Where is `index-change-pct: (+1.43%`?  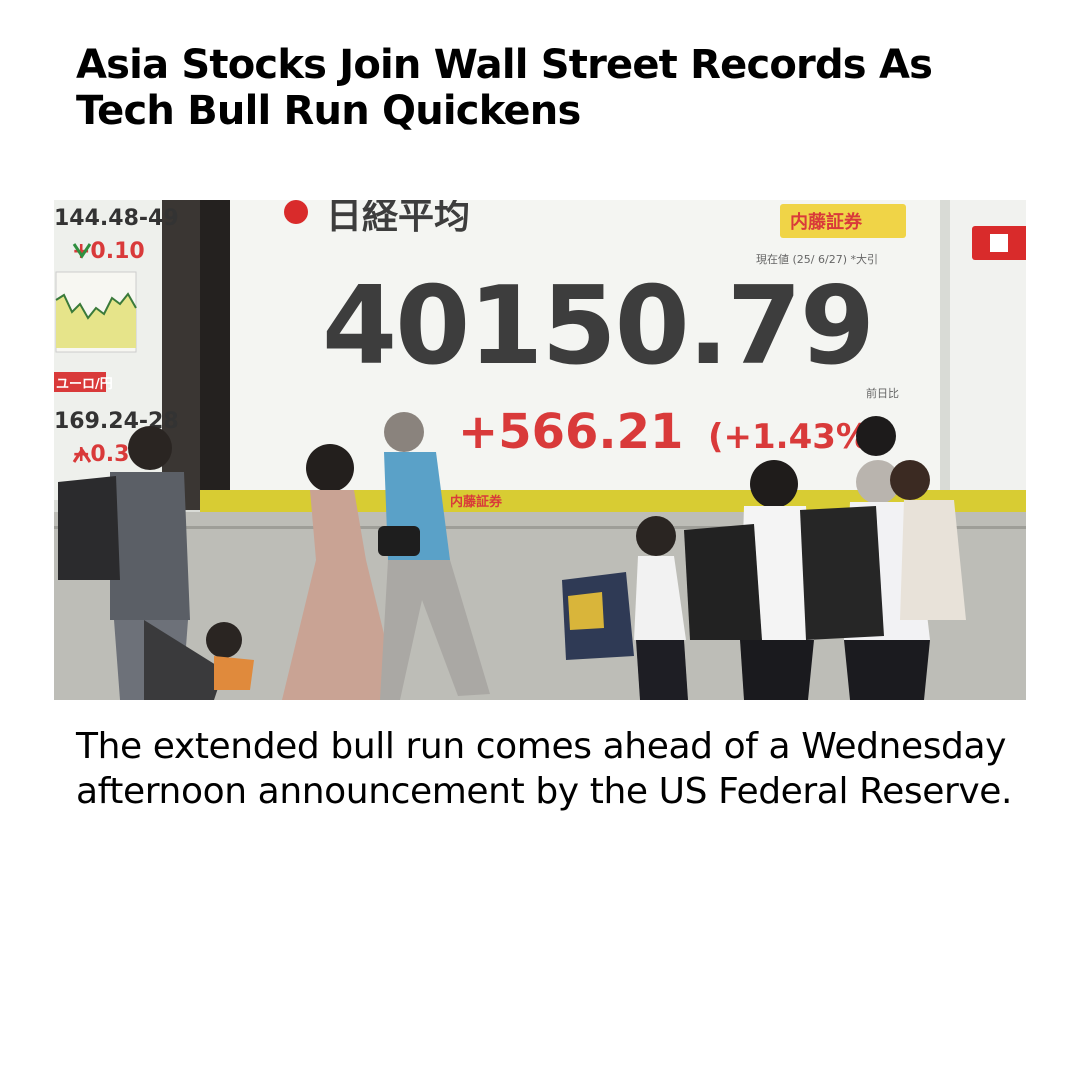
index-change-pct: (+1.43% is located at coordinates (789, 437).